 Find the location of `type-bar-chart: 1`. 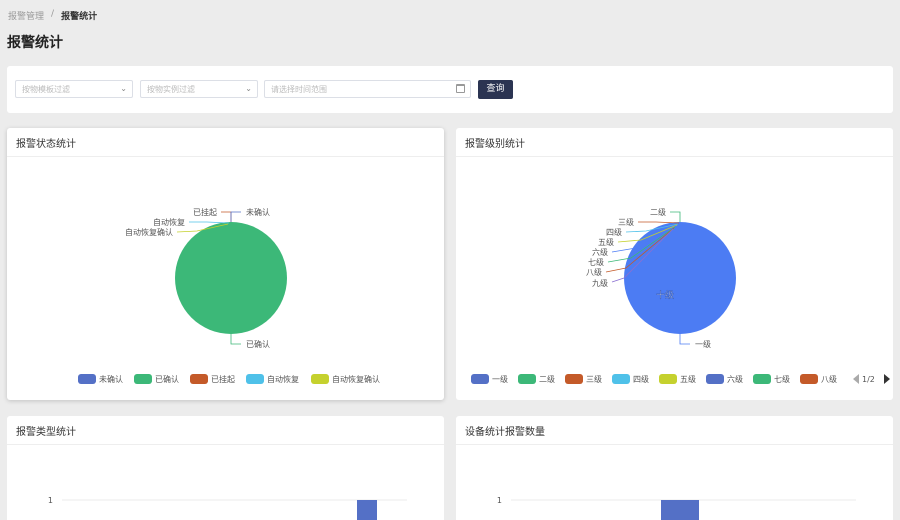

type-bar-chart: 1 is located at coordinates (227, 508).